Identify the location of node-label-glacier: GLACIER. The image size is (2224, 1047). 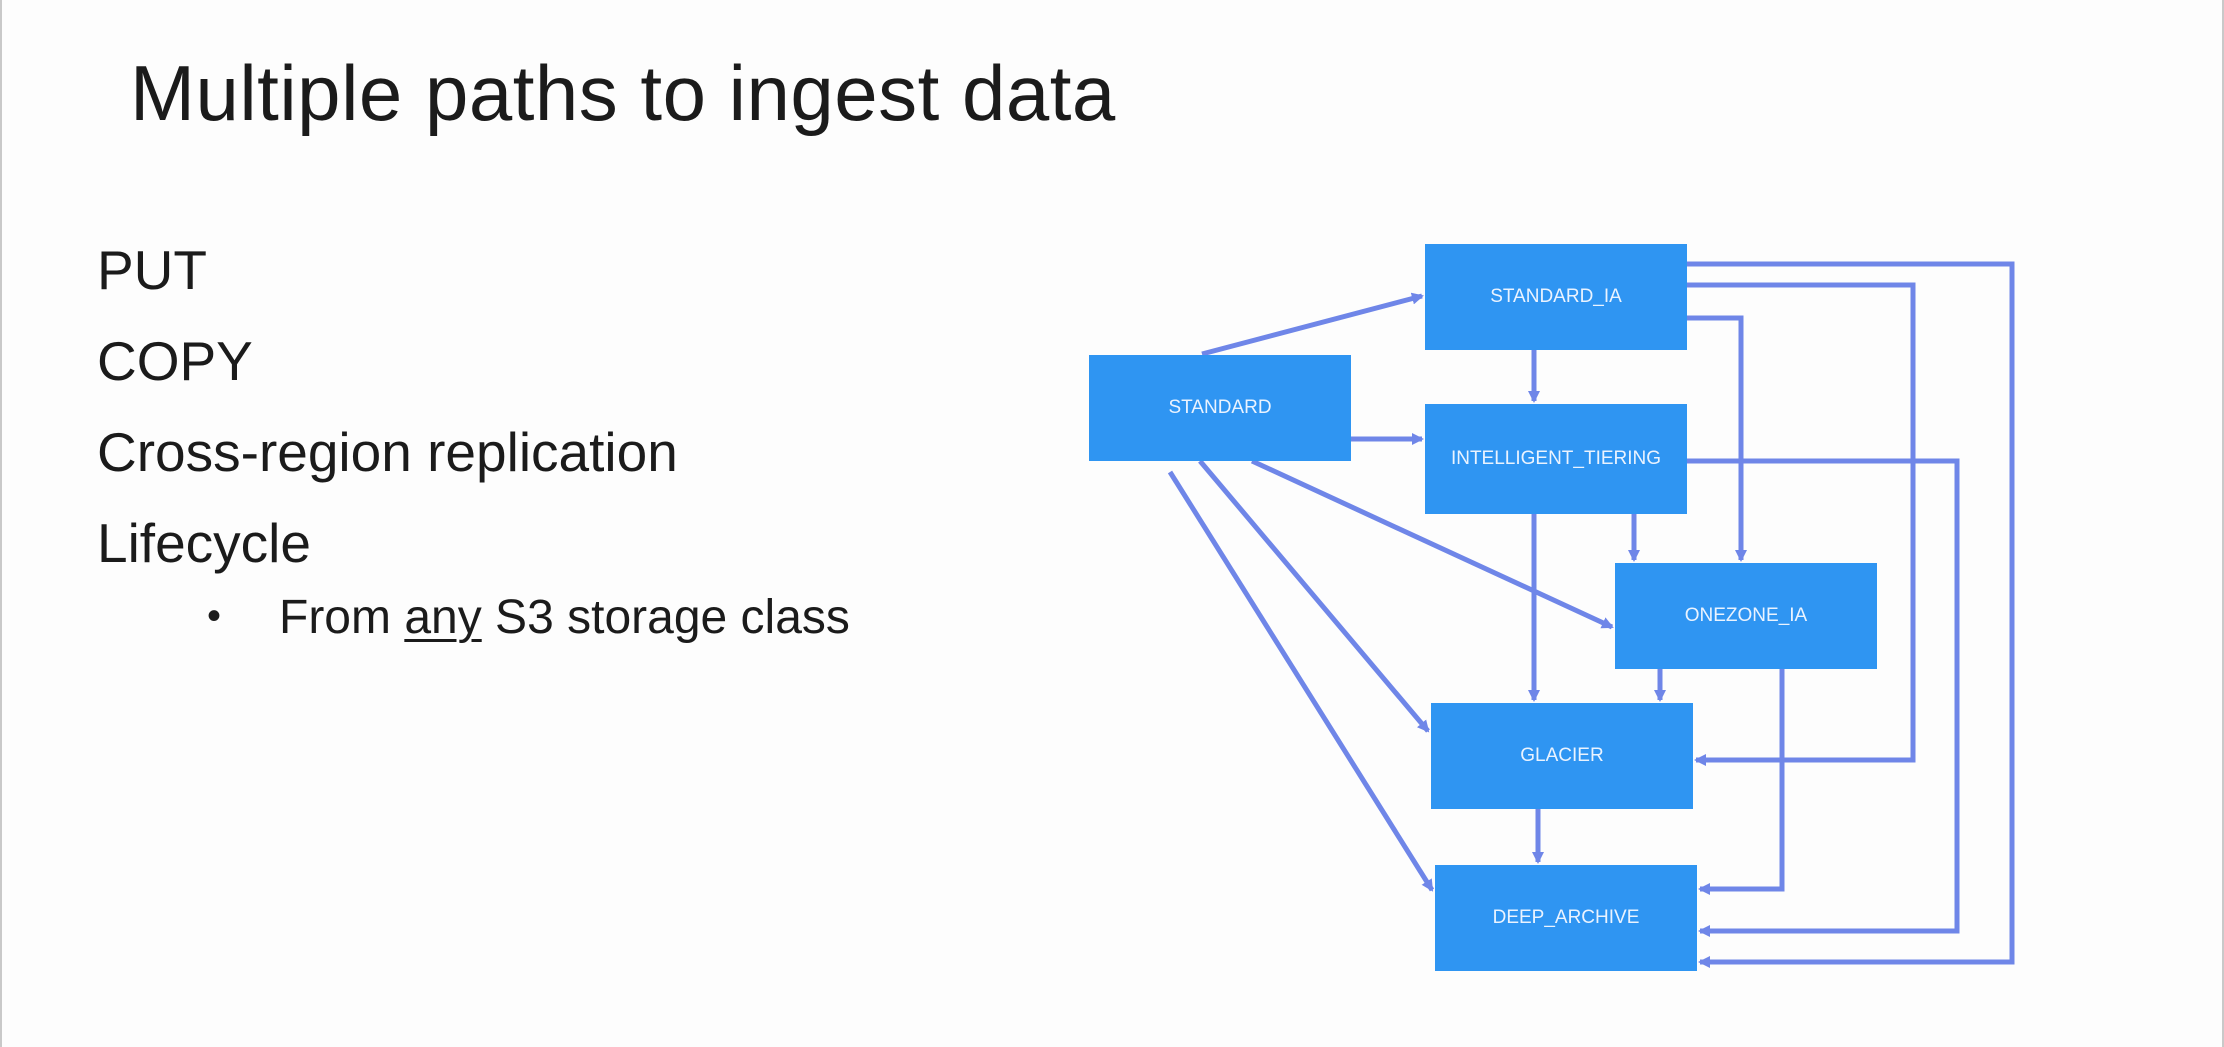
(1561, 755).